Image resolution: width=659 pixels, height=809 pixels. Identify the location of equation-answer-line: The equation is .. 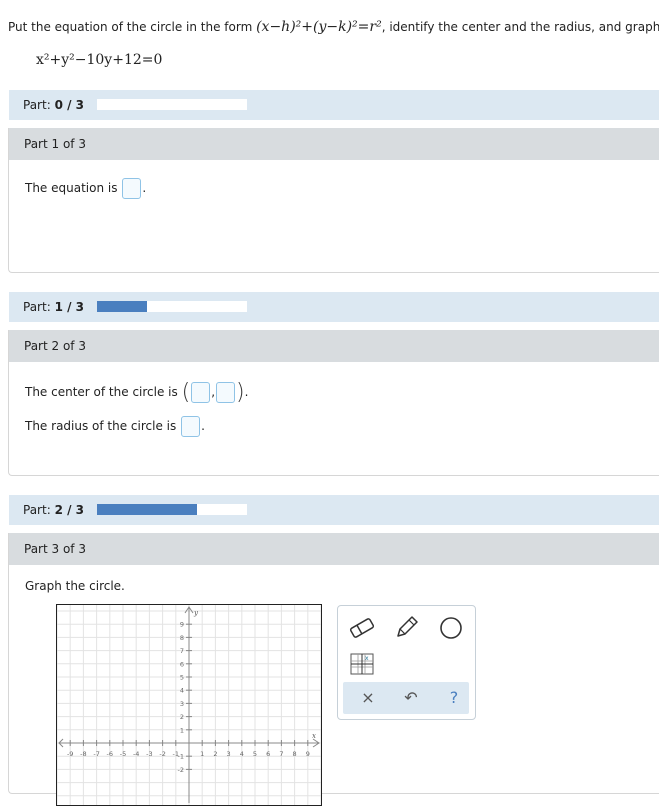
(85, 188).